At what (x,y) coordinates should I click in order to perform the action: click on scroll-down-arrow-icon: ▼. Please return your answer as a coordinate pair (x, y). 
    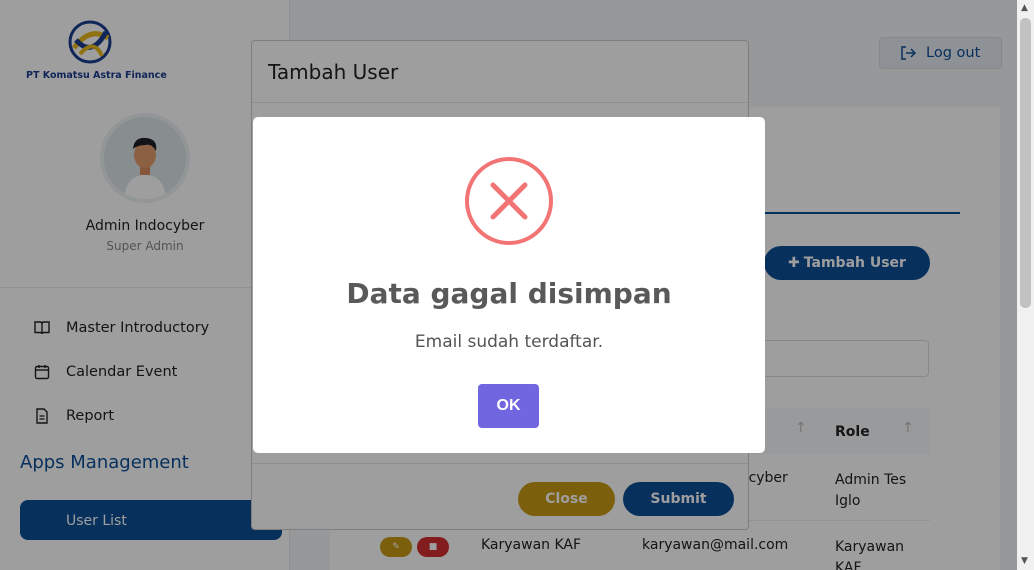
    Looking at the image, I should click on (1024, 561).